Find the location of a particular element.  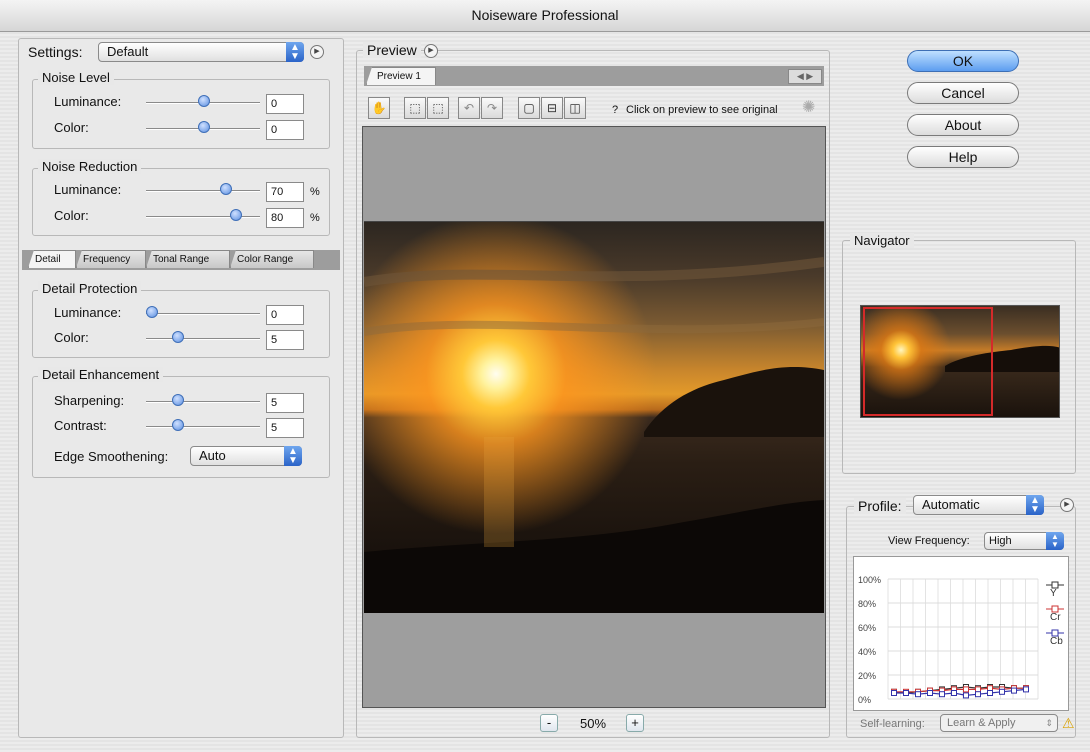

detail-protection-luminance-slider is located at coordinates (203, 312).